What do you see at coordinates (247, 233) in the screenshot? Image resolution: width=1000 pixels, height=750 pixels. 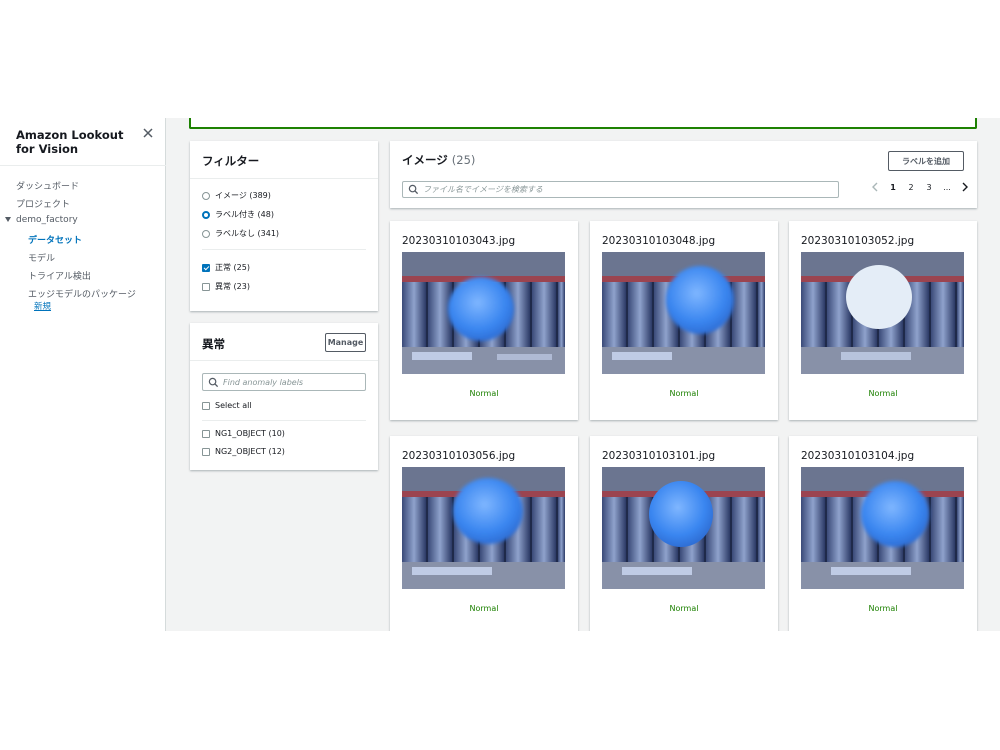 I see `radio-label: ラベルなし (341)` at bounding box center [247, 233].